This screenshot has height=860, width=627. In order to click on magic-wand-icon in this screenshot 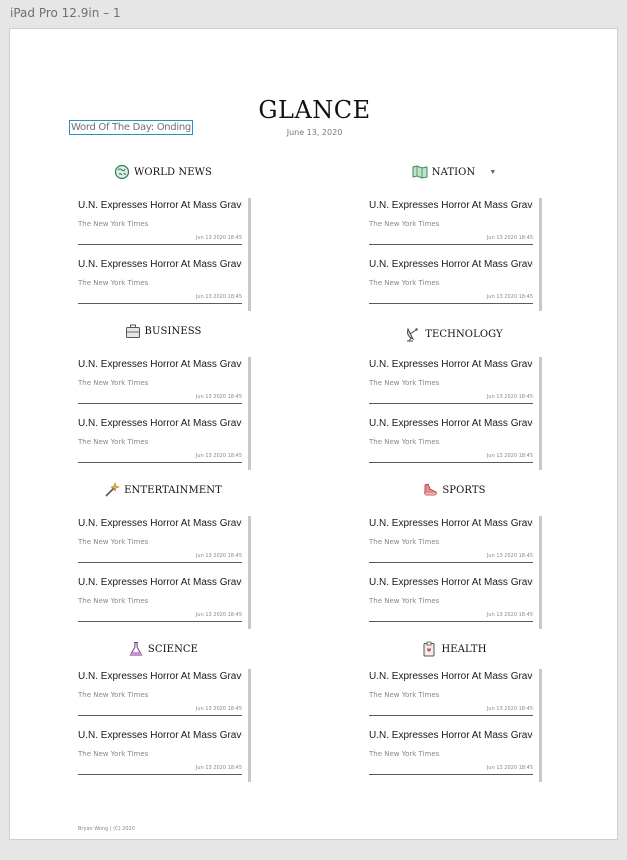, I will do `click(112, 490)`.